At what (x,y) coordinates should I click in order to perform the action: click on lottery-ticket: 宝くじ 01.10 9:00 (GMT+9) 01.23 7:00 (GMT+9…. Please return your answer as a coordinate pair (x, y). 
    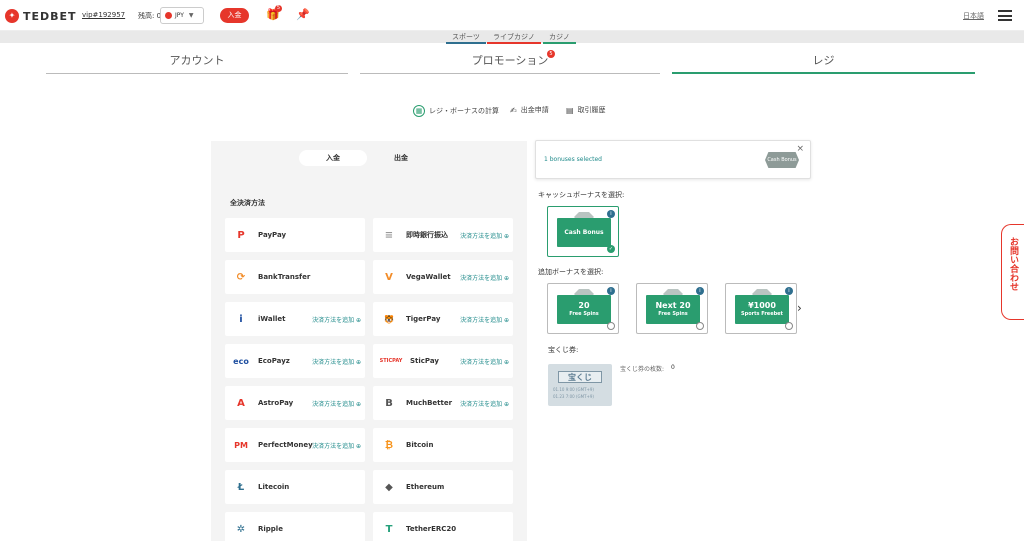
    Looking at the image, I should click on (580, 385).